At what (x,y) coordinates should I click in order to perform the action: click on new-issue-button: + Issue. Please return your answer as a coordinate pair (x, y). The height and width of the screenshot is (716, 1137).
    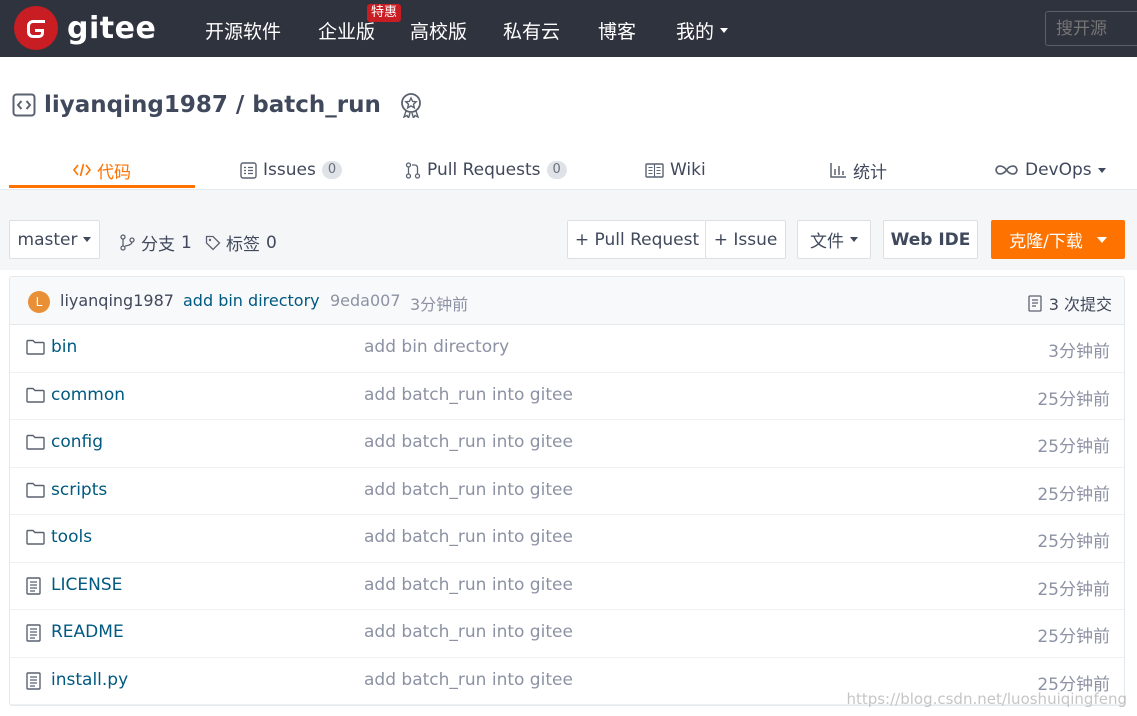
    Looking at the image, I should click on (745, 239).